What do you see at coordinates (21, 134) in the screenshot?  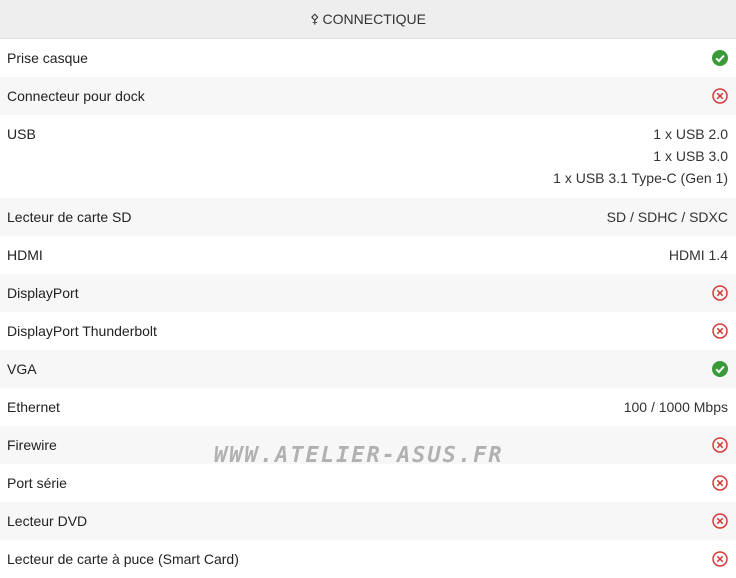 I see `spec-label: USB` at bounding box center [21, 134].